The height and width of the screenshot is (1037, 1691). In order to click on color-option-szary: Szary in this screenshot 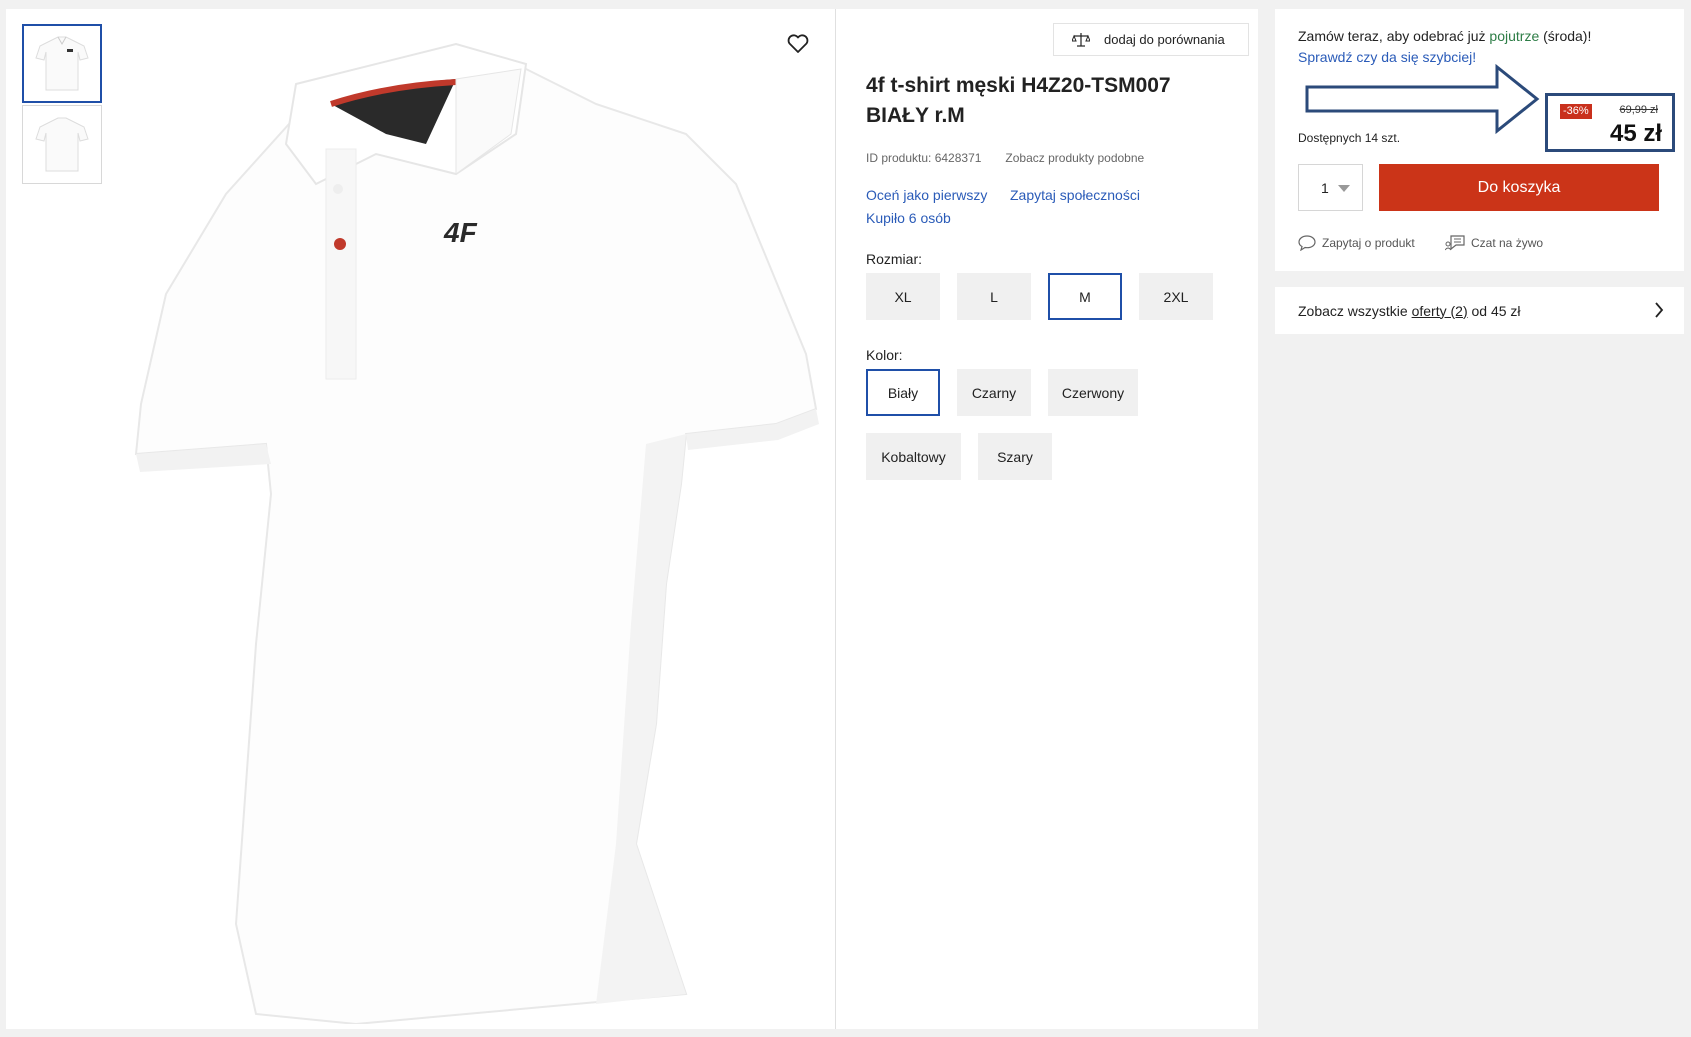, I will do `click(1015, 456)`.